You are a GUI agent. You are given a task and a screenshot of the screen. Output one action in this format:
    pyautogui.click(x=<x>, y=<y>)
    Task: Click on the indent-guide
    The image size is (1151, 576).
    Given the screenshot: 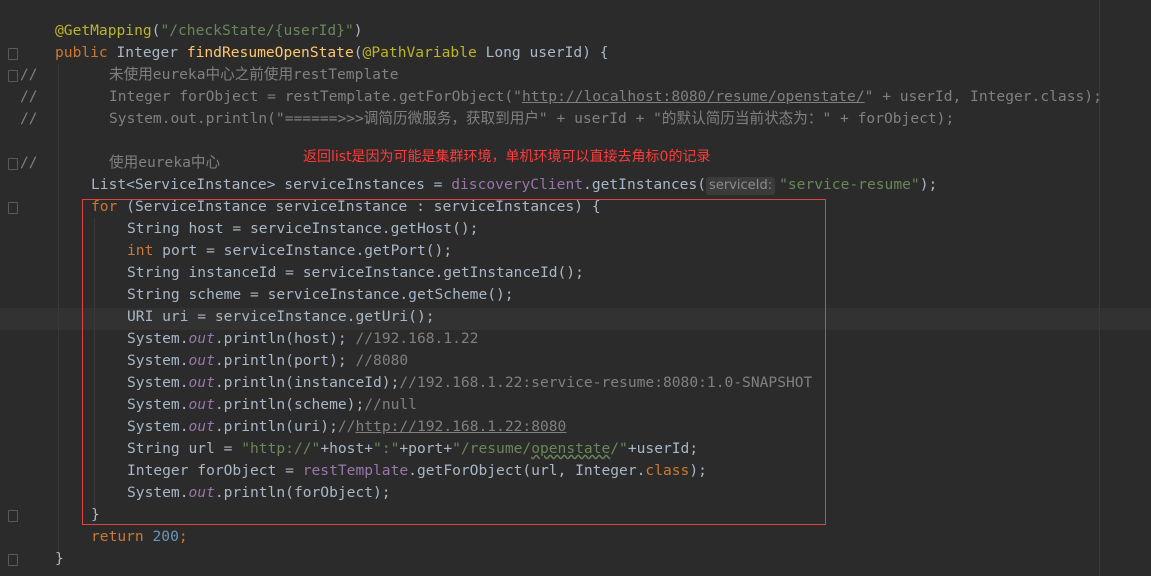 What is the action you would take?
    pyautogui.click(x=58, y=308)
    